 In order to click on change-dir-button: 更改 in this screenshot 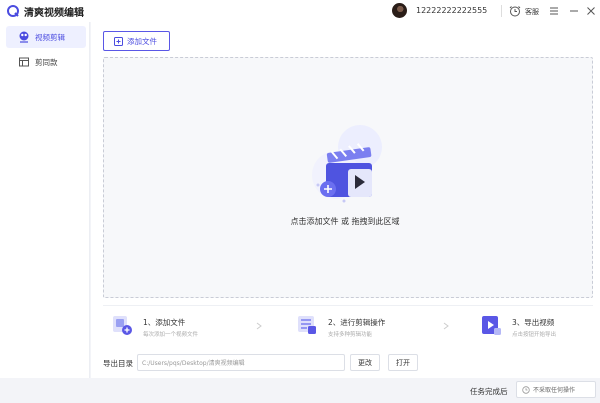, I will do `click(365, 362)`.